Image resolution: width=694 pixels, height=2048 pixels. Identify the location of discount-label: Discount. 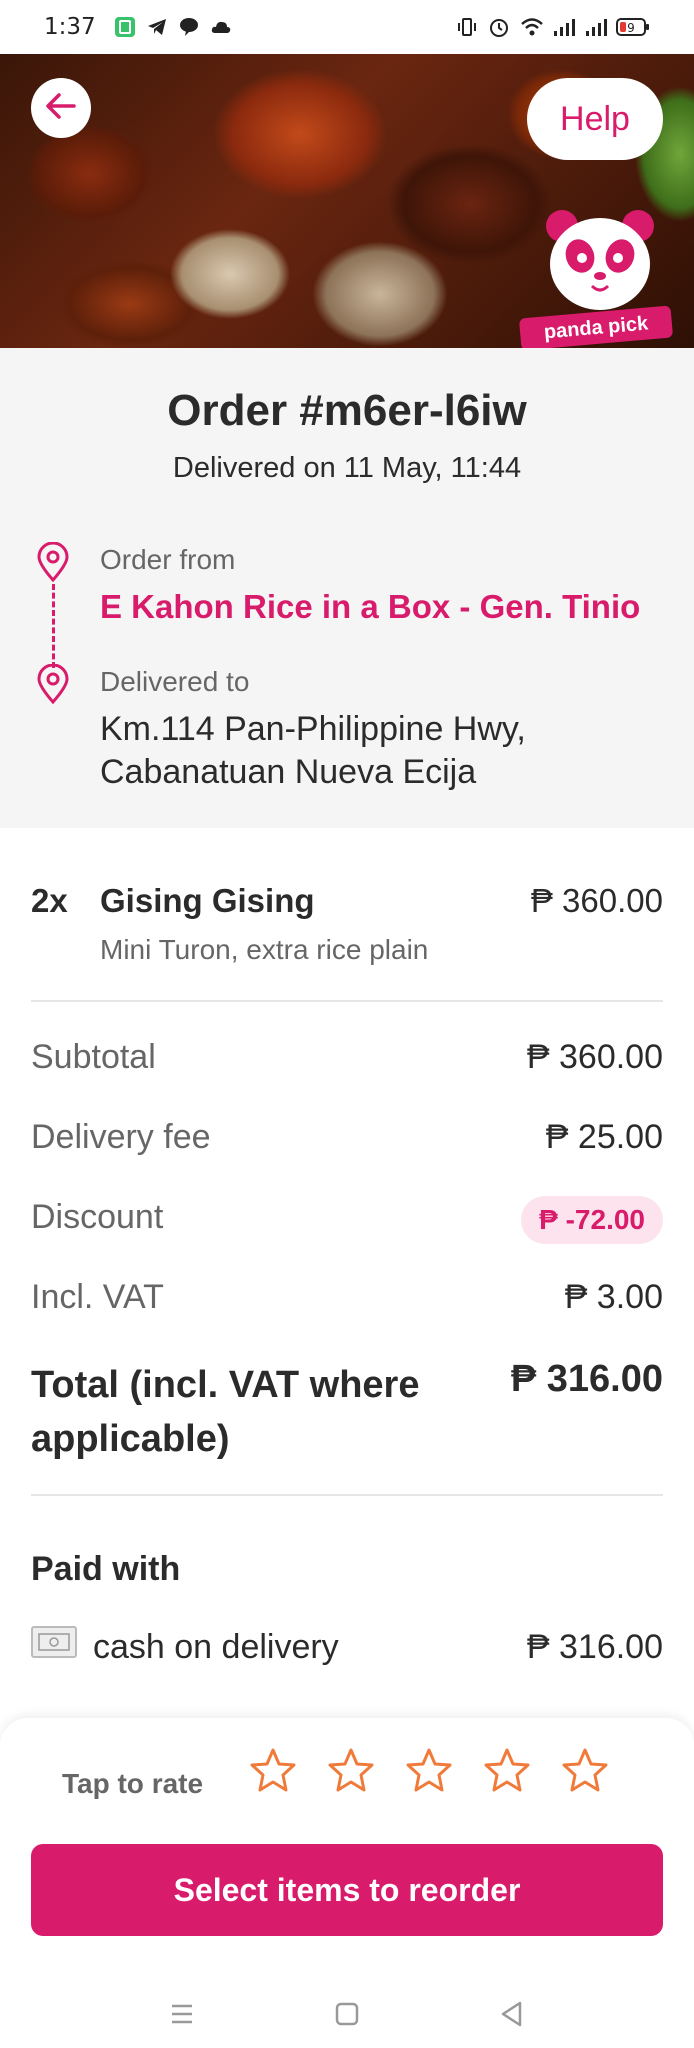
(97, 1217).